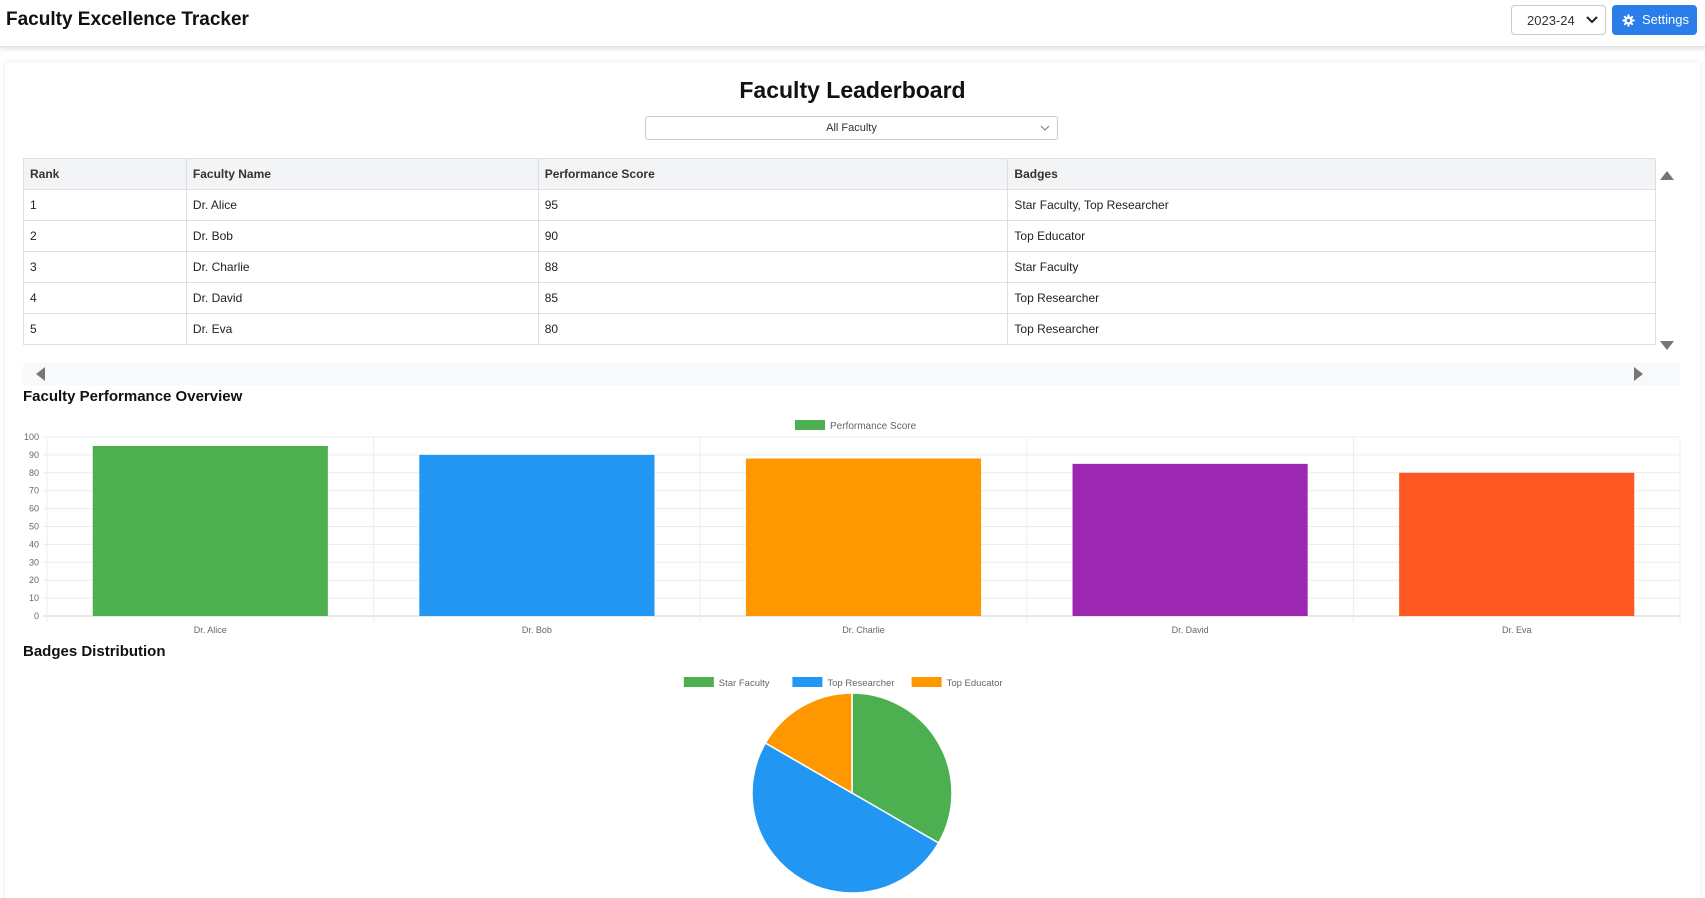 The width and height of the screenshot is (1705, 898). What do you see at coordinates (34, 509) in the screenshot?
I see `y-tick-label: 60` at bounding box center [34, 509].